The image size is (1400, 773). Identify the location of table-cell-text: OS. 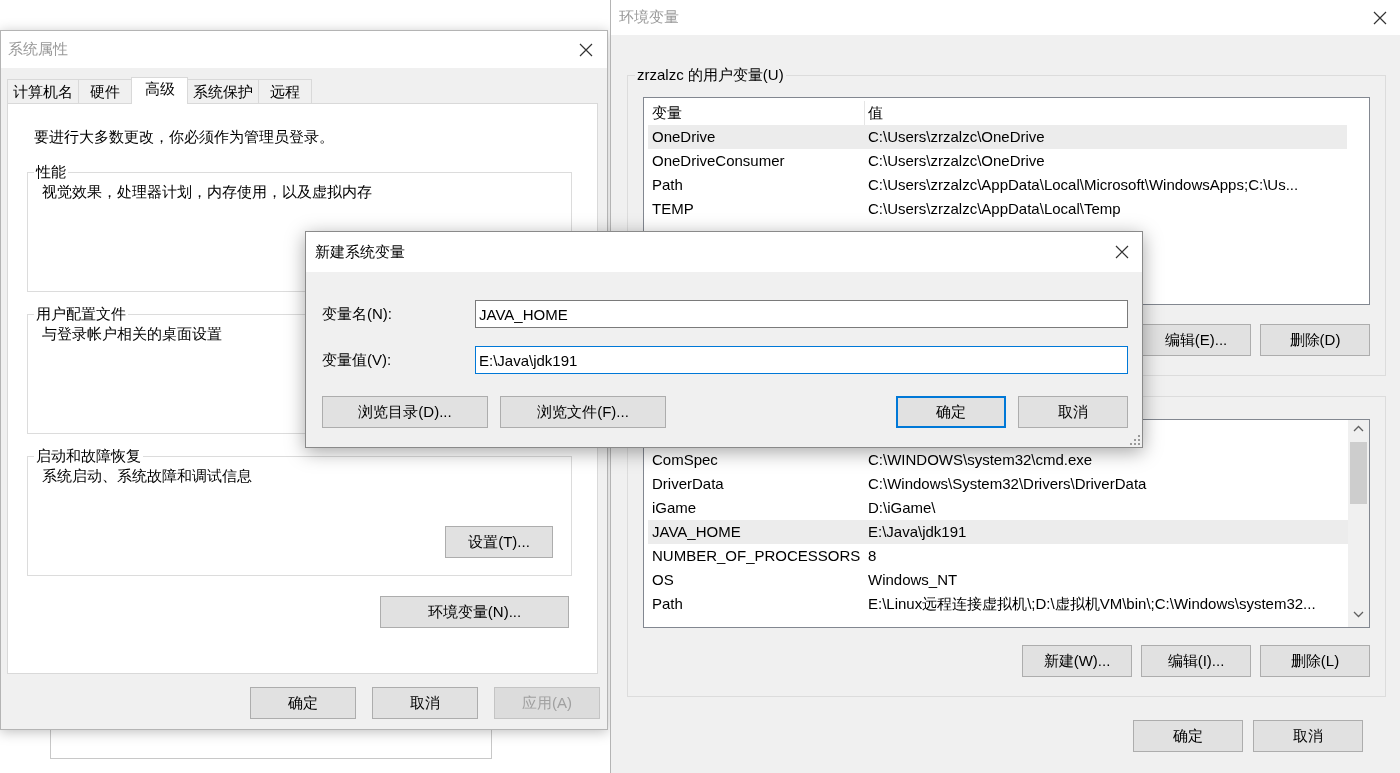
(663, 580).